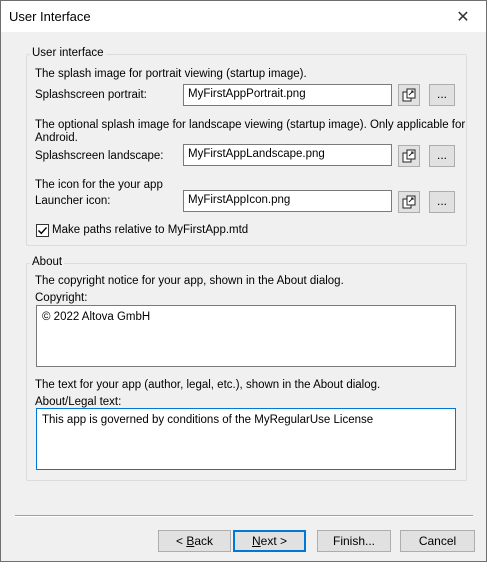  Describe the element at coordinates (61, 298) in the screenshot. I see `copyright-label: Copyright:` at that location.